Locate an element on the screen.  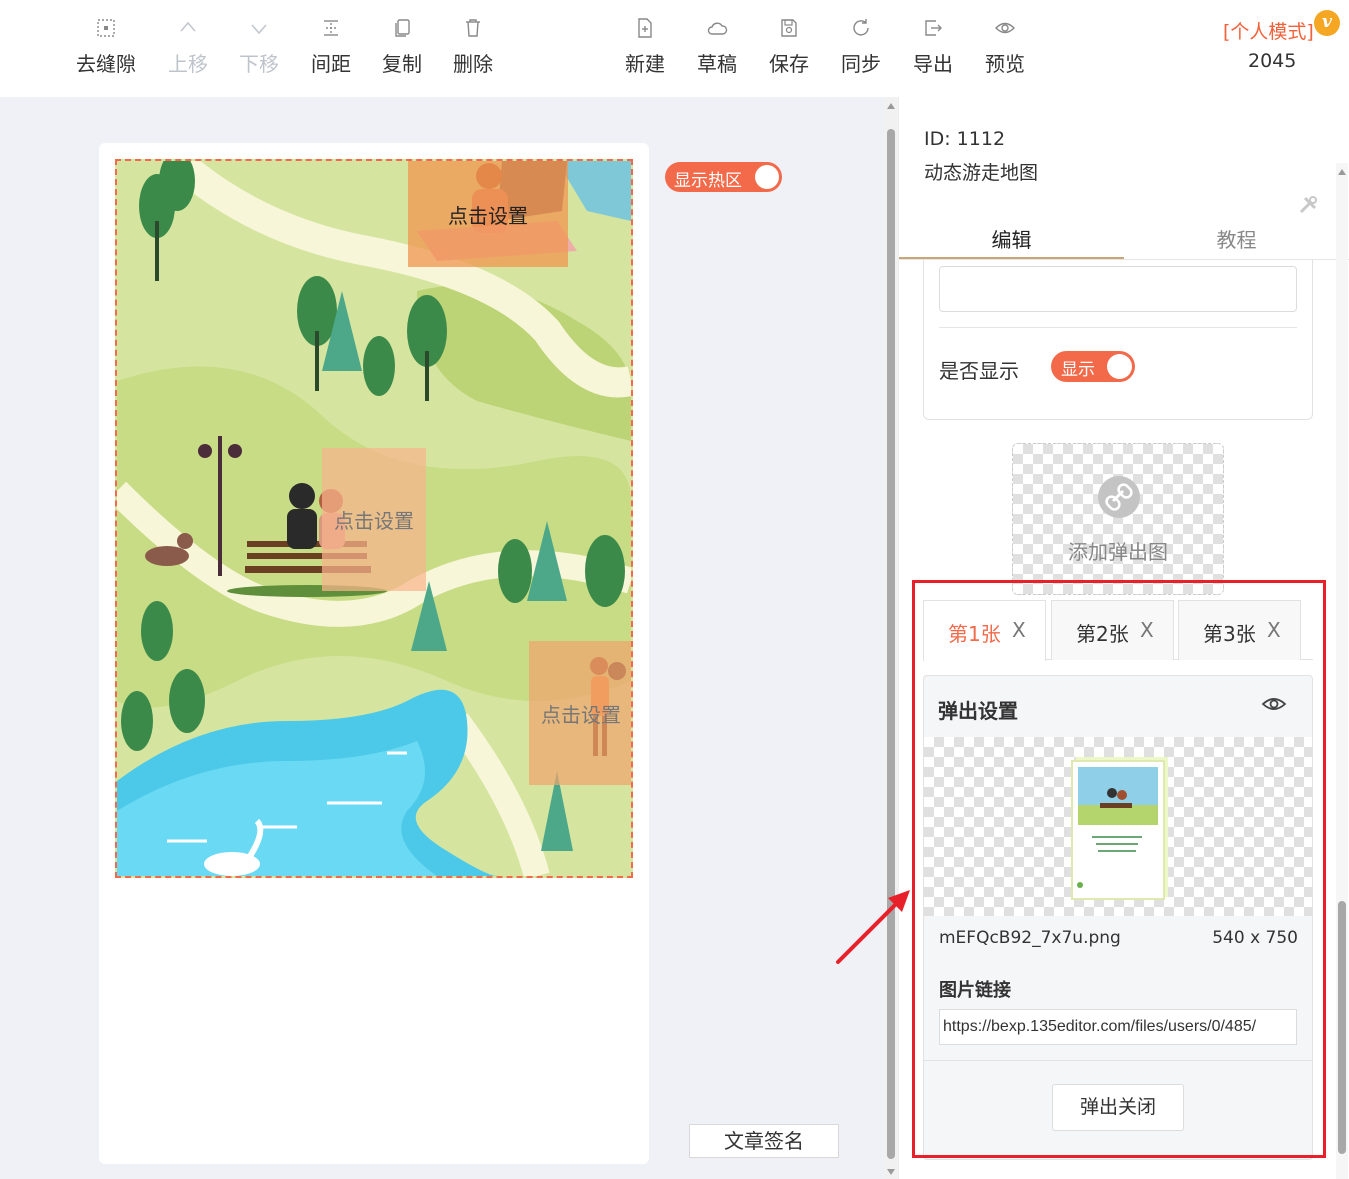
move-up-label: 上移 is located at coordinates (188, 64).